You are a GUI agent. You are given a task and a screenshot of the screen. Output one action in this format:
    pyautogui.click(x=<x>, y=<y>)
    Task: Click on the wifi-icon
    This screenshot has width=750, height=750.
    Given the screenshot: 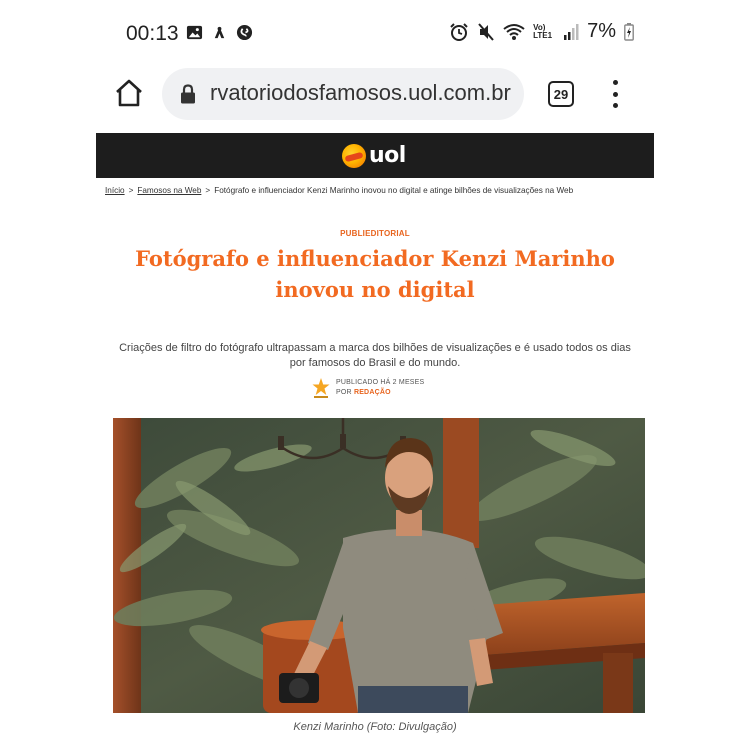 What is the action you would take?
    pyautogui.click(x=514, y=31)
    